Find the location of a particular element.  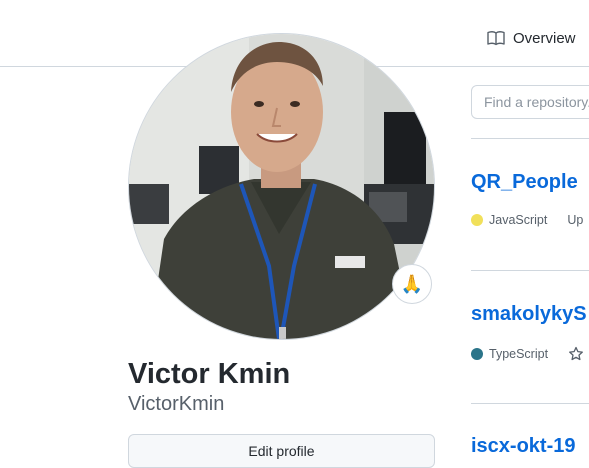

tab-overview-label: Overview is located at coordinates (544, 38).